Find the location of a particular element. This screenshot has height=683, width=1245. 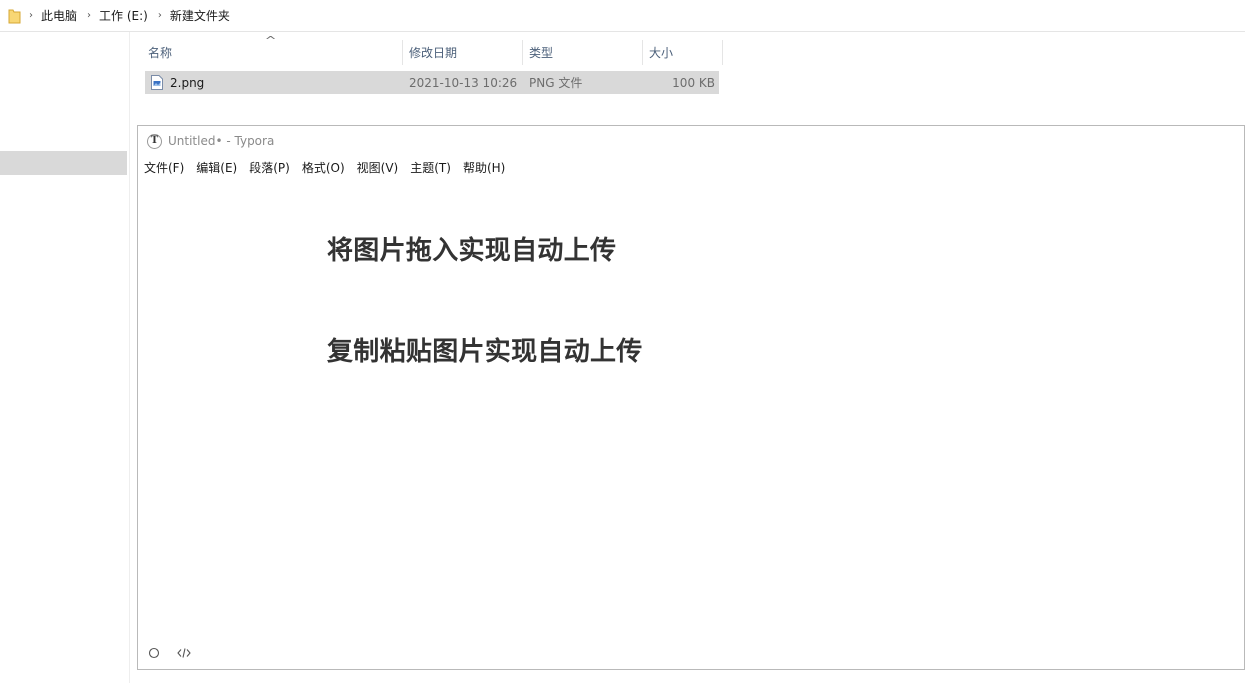

file-size: 100 KB is located at coordinates (693, 82).